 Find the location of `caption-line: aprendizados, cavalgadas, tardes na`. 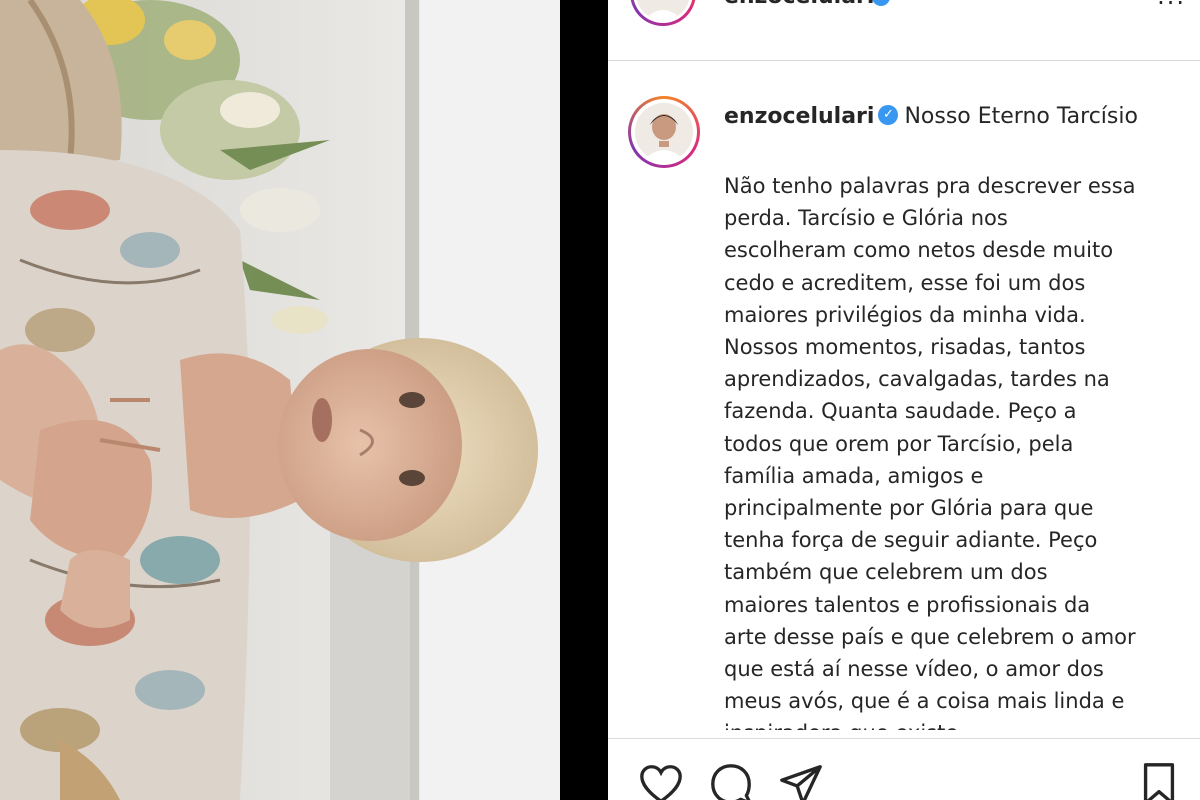

caption-line: aprendizados, cavalgadas, tardes na is located at coordinates (917, 379).